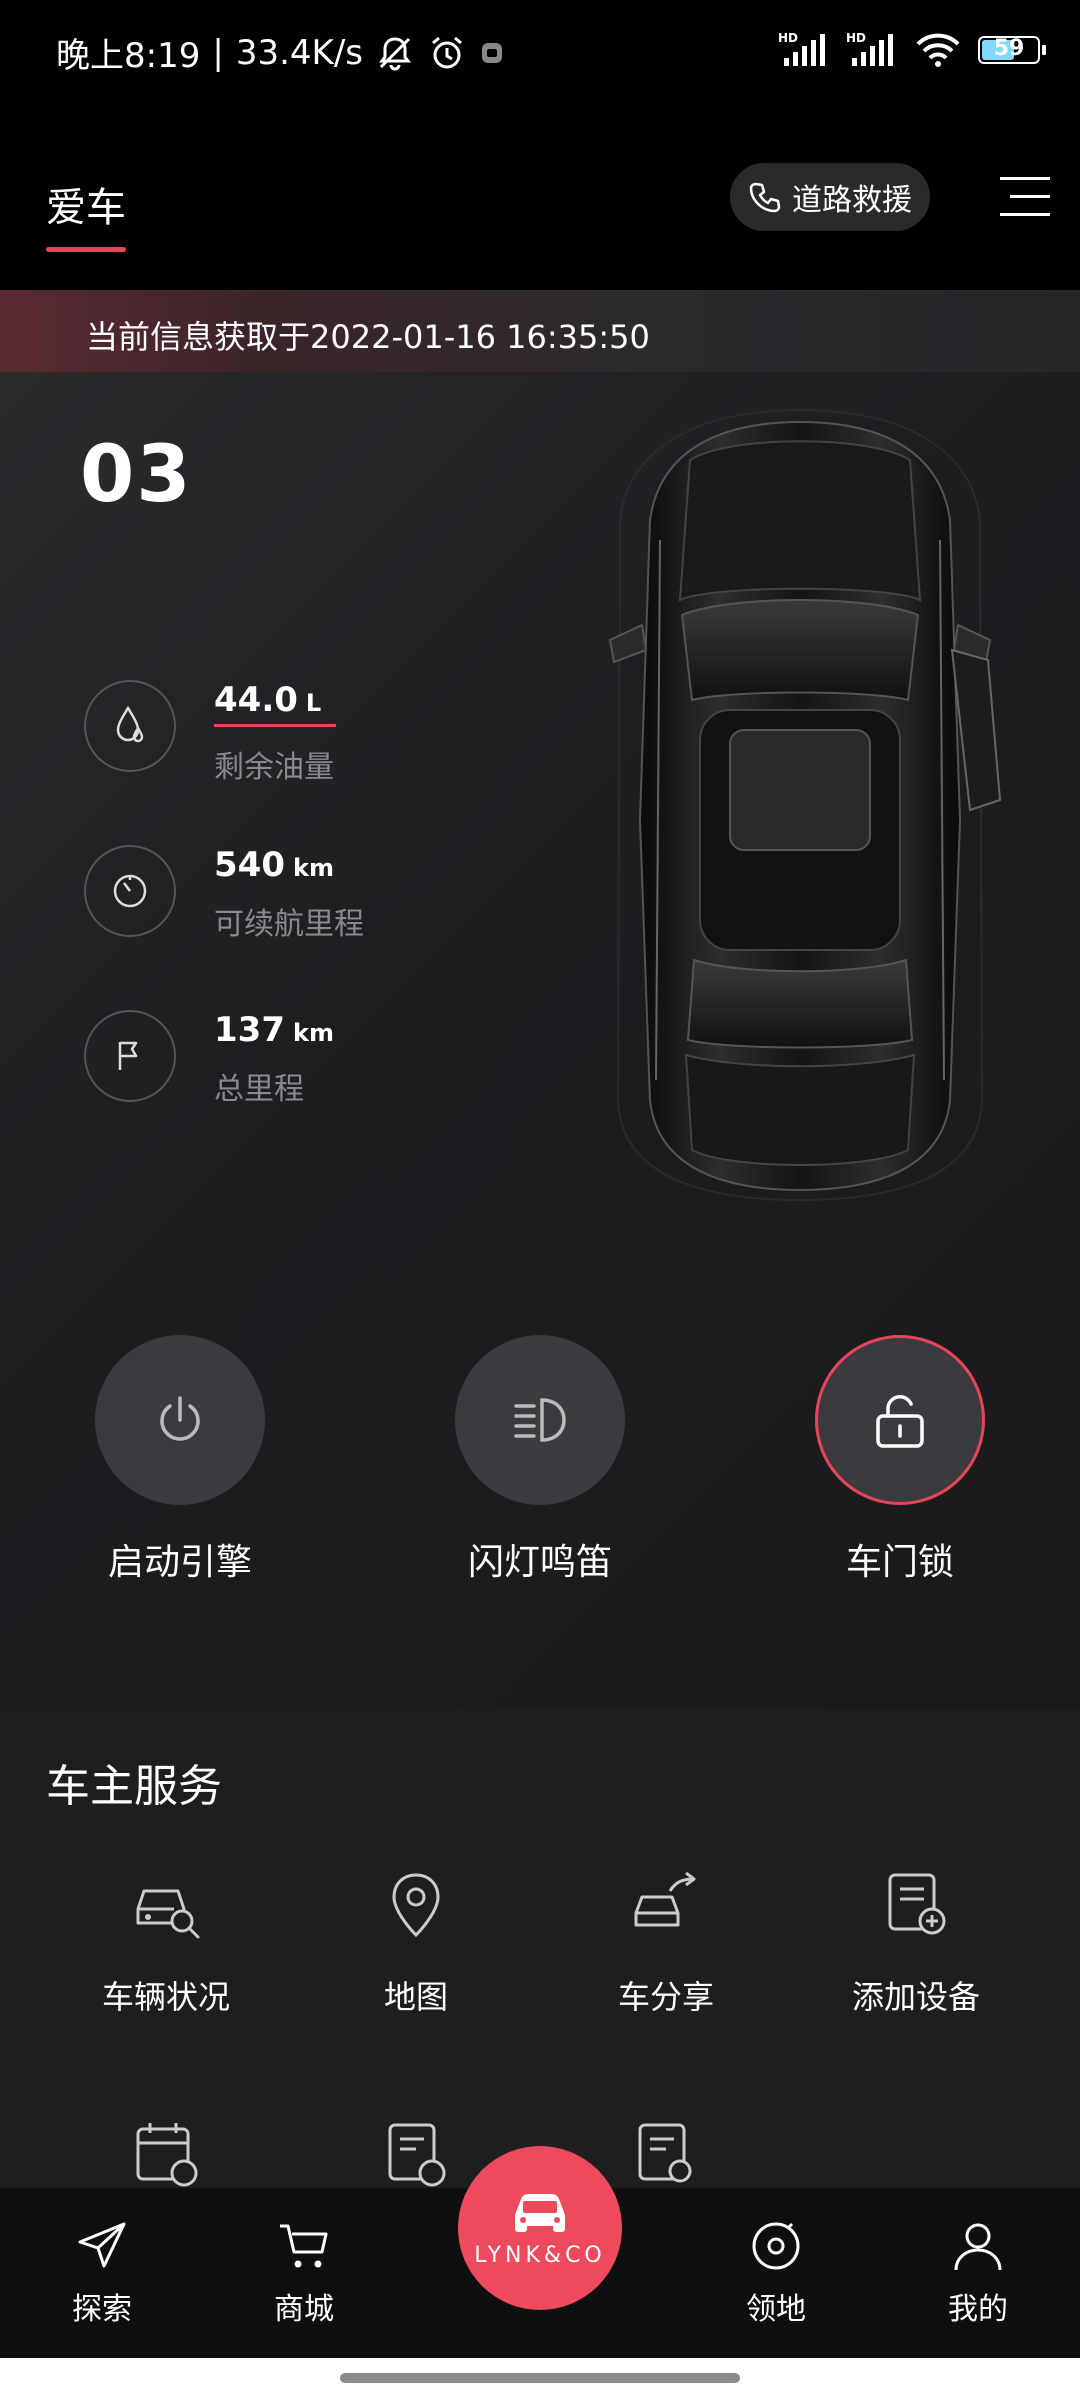 Image resolution: width=1080 pixels, height=2400 pixels. I want to click on fuel-underline, so click(275, 725).